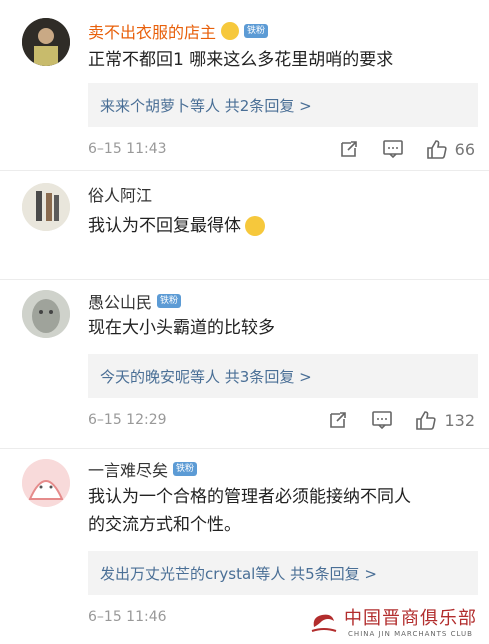  I want to click on timestamp: 6–15 12:29, so click(127, 420).